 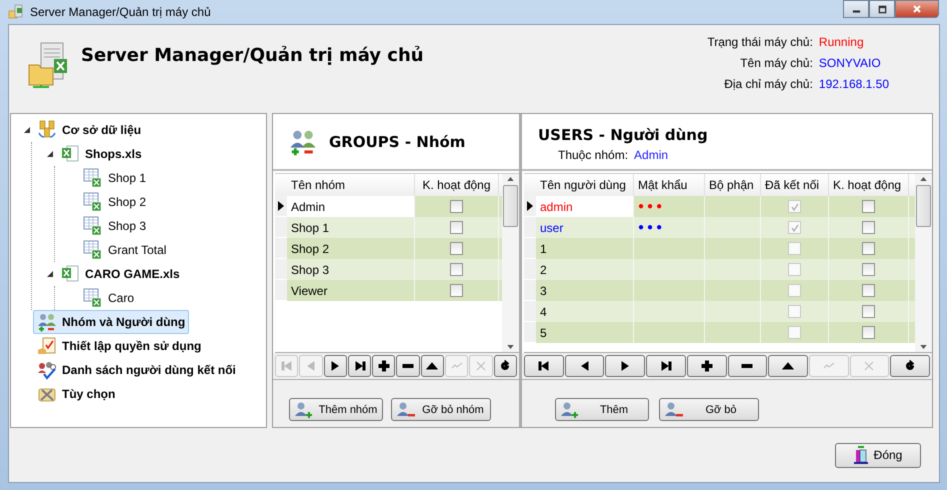 I want to click on last-icon, so click(x=360, y=366).